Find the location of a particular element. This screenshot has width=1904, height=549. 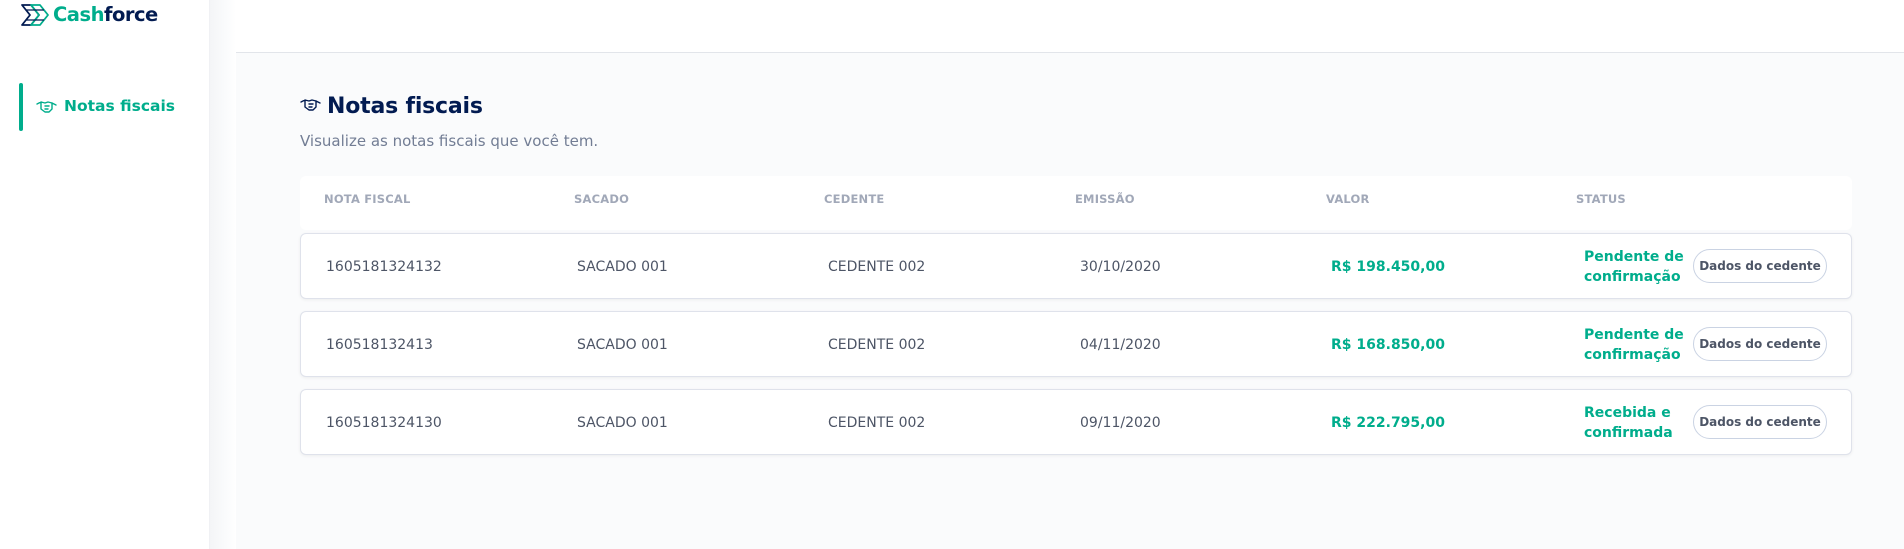

column-header-status: STATUS is located at coordinates (1601, 199).